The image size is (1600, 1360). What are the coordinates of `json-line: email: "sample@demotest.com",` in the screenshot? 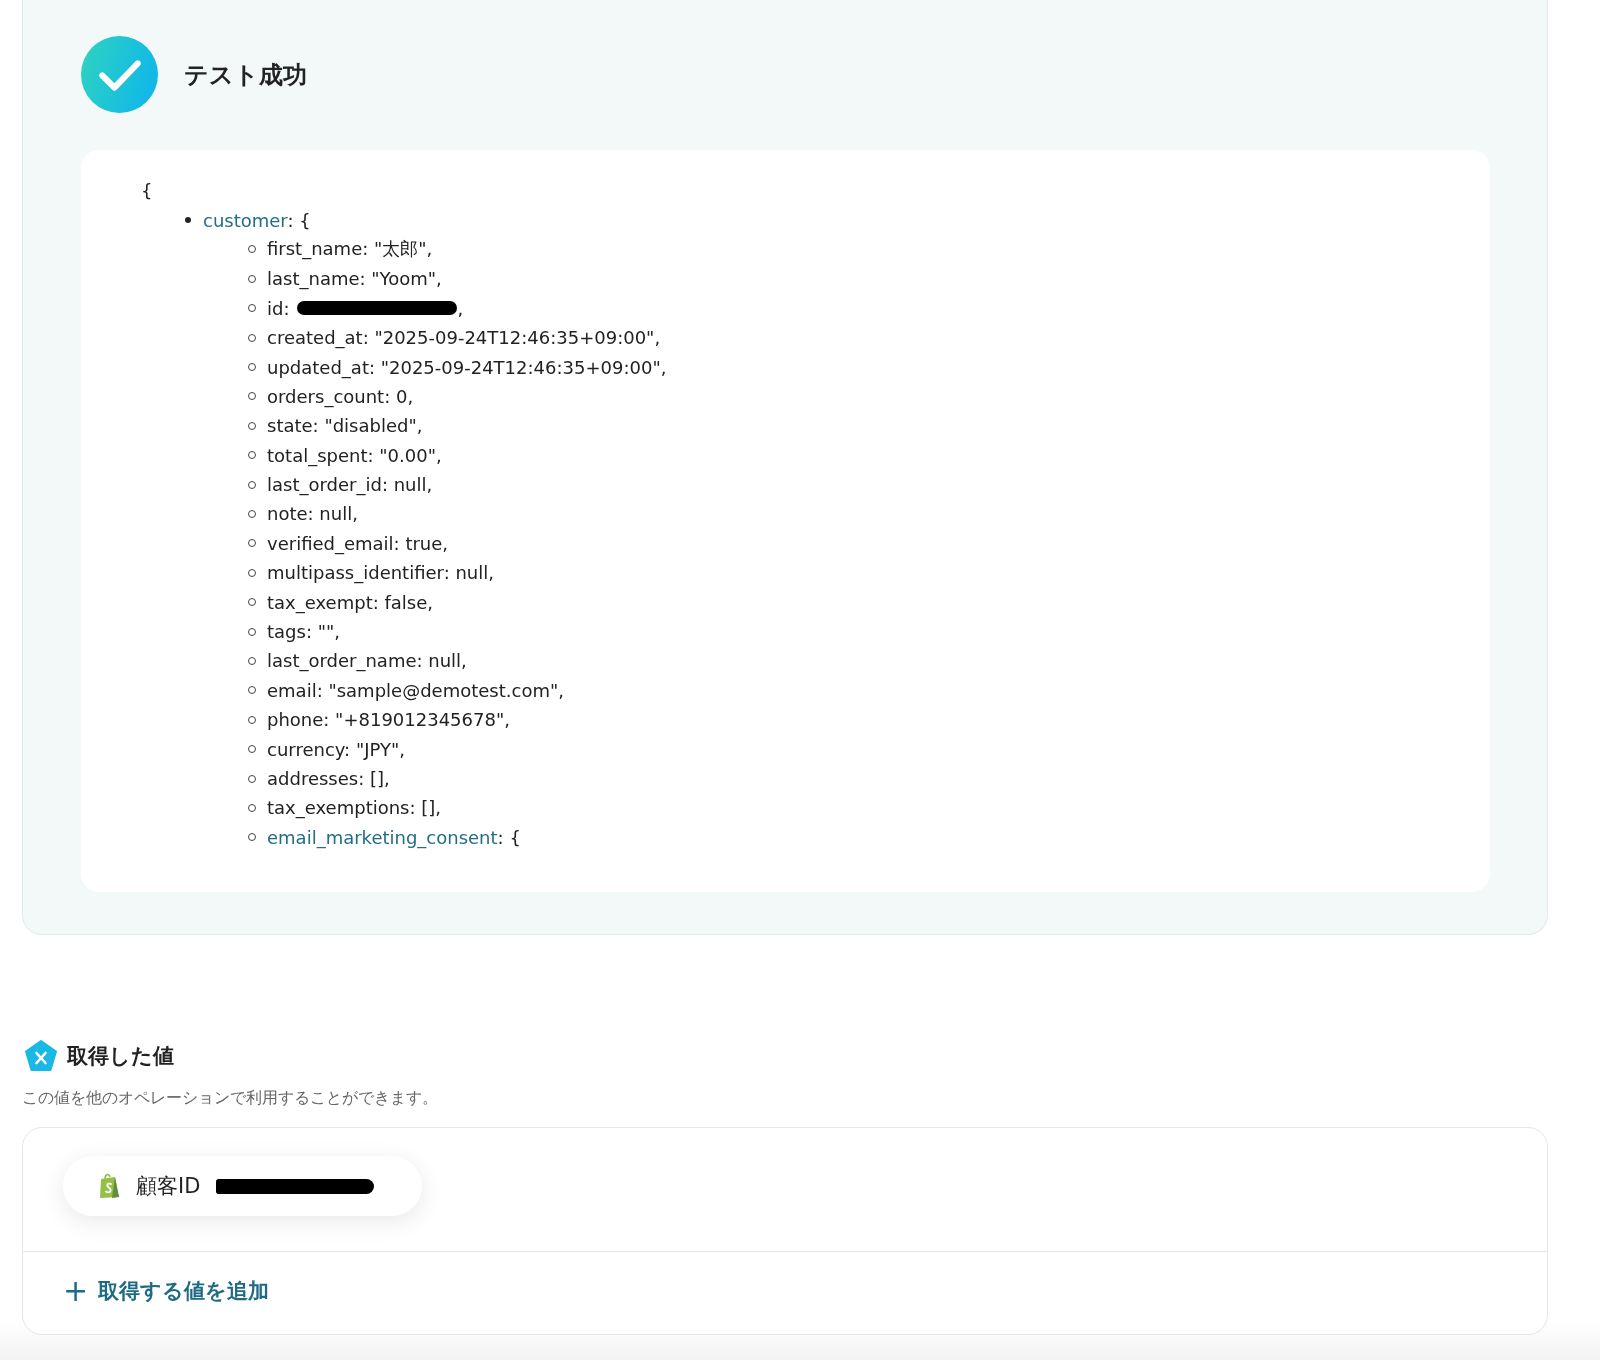 It's located at (415, 690).